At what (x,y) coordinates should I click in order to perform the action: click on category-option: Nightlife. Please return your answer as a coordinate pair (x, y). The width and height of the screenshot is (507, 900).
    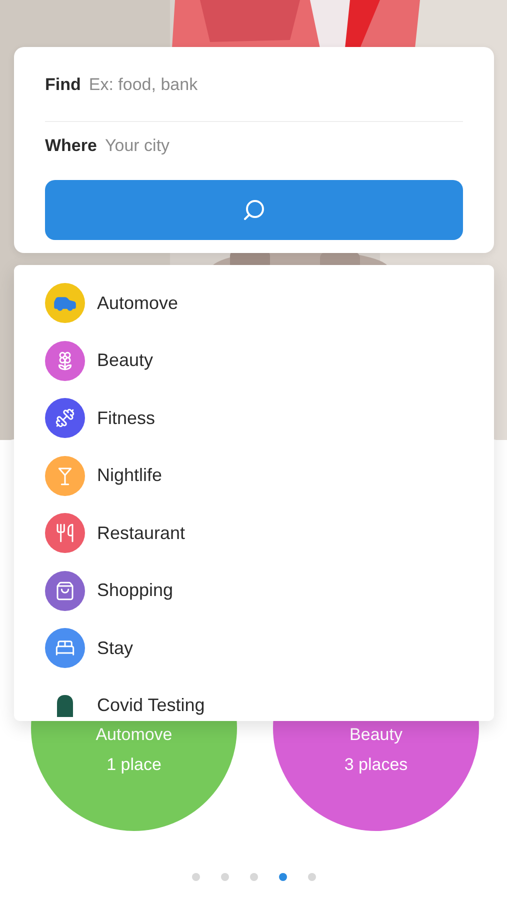
    Looking at the image, I should click on (129, 475).